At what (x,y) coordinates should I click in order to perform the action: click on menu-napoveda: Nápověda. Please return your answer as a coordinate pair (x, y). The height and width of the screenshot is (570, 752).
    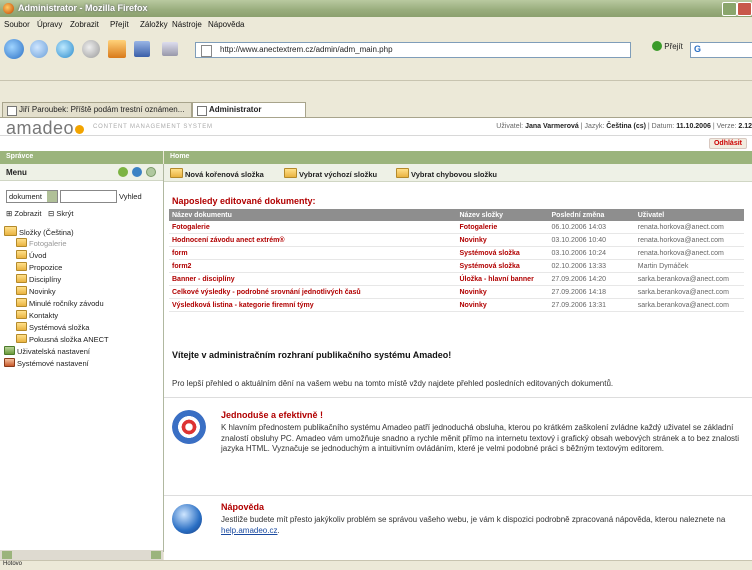
    Looking at the image, I should click on (226, 24).